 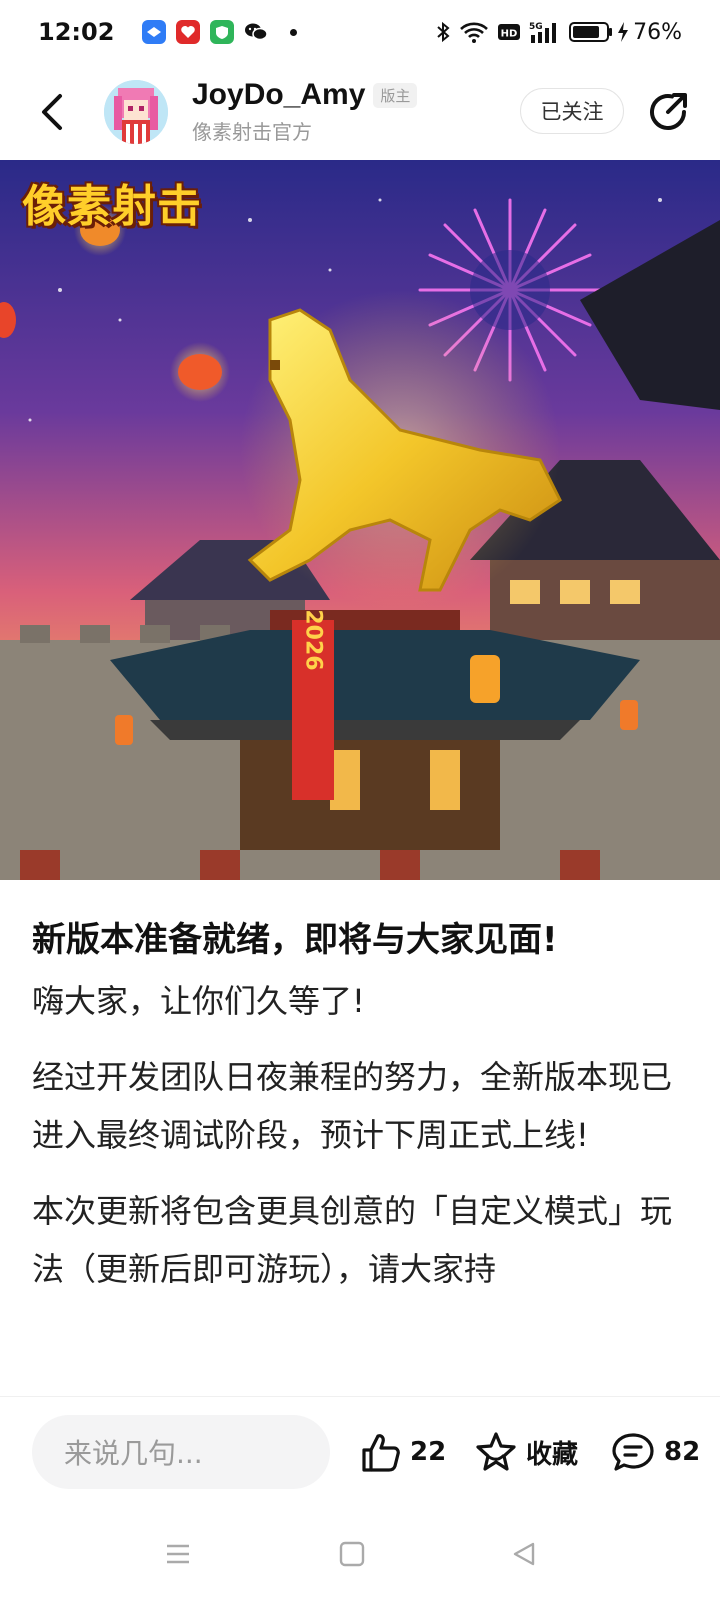 I want to click on comment-icon, so click(x=633, y=1452).